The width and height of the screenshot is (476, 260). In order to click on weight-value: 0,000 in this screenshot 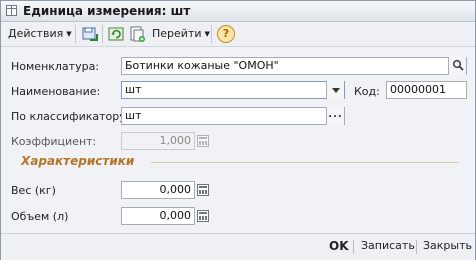, I will do `click(175, 189)`.